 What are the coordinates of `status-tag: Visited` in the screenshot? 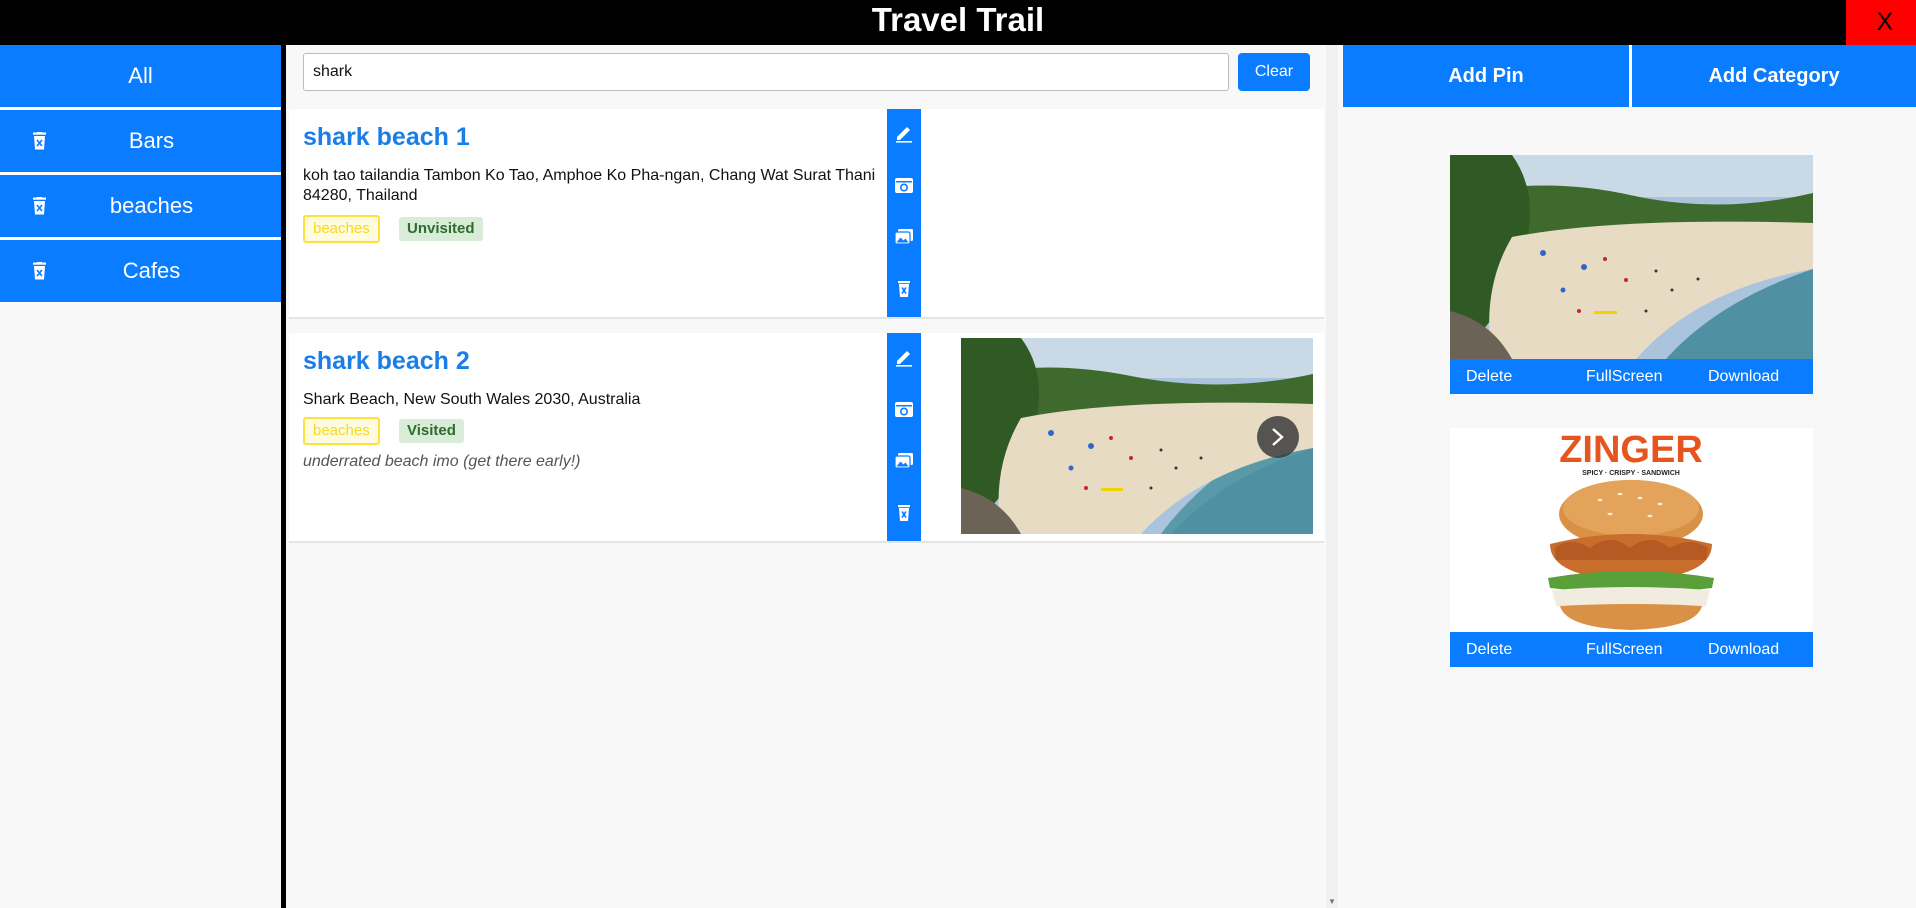 It's located at (431, 431).